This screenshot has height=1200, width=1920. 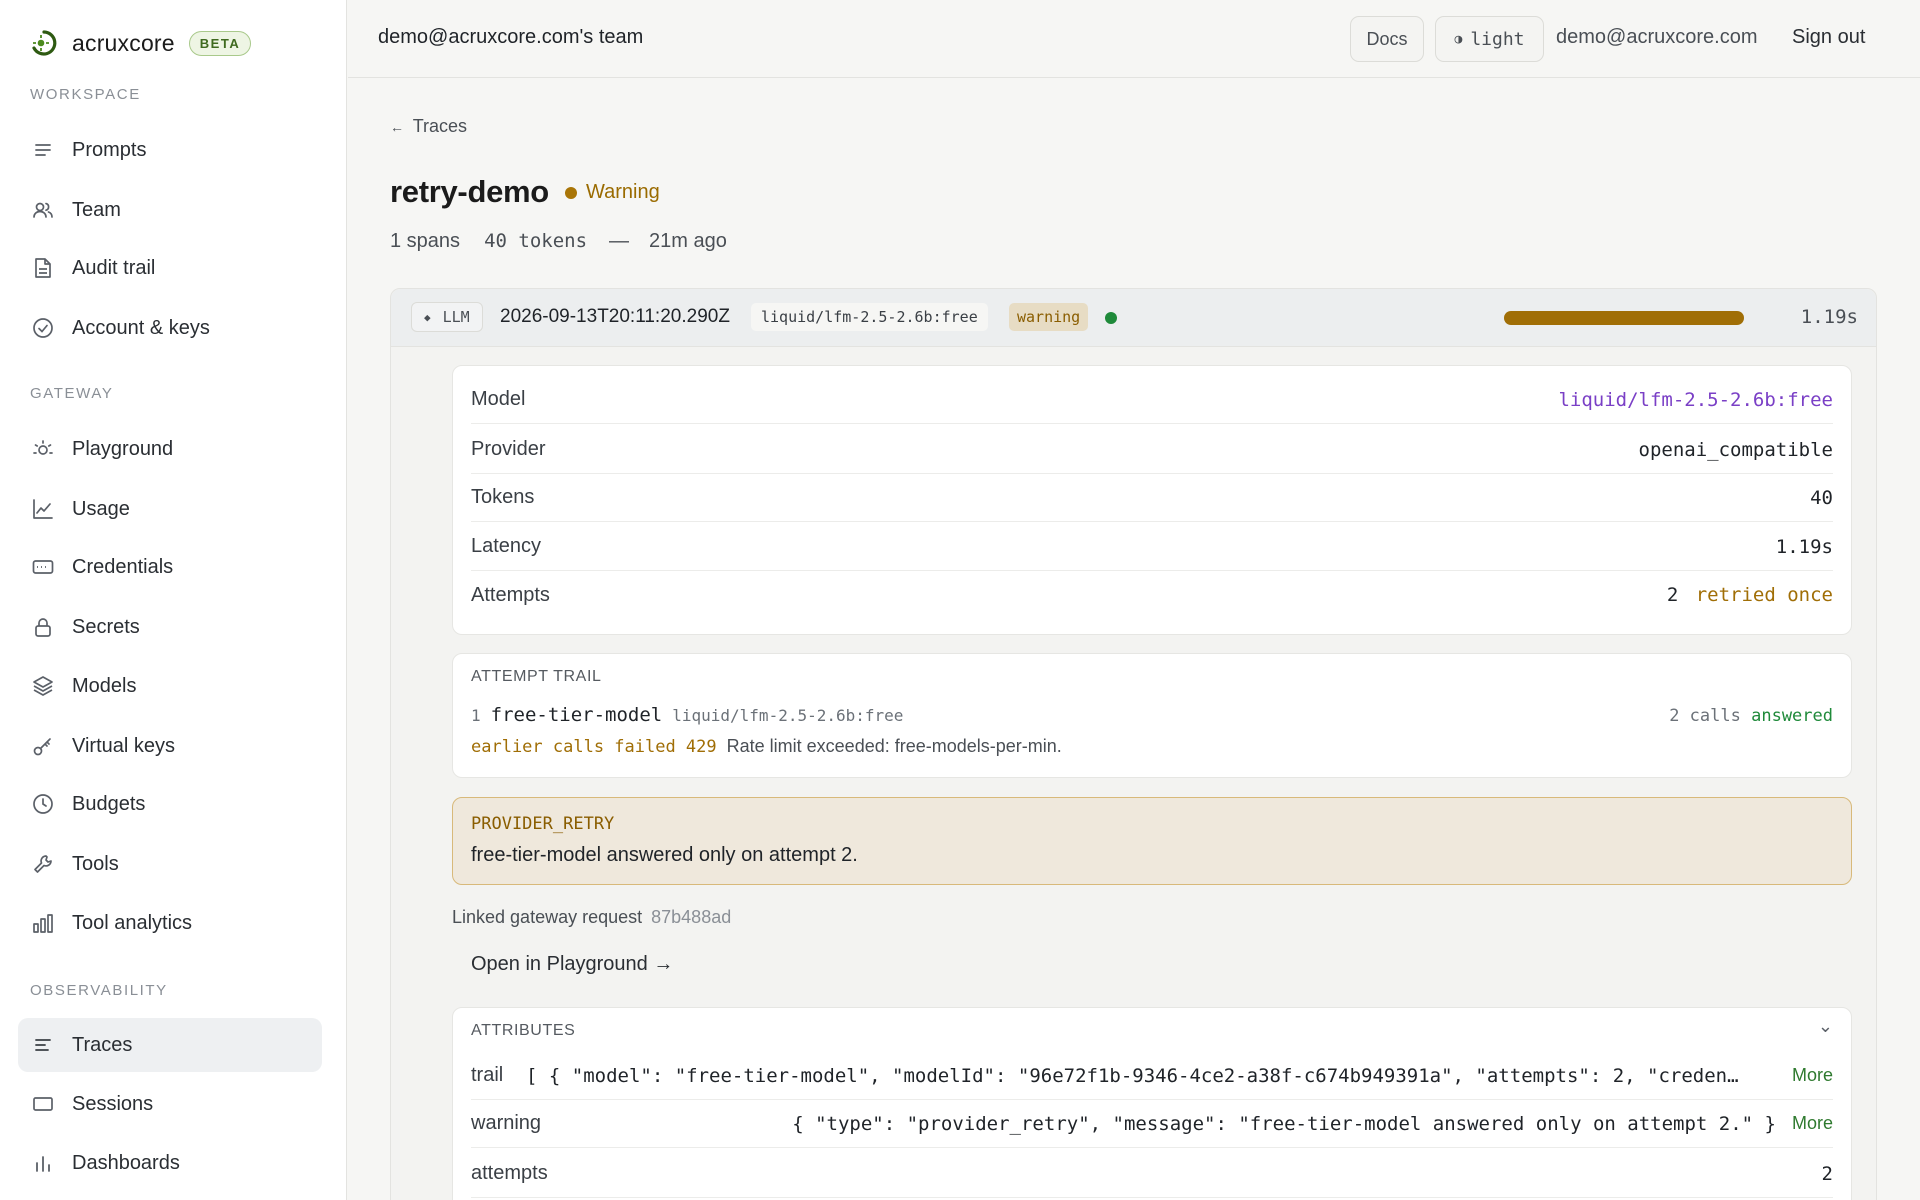 What do you see at coordinates (170, 150) in the screenshot?
I see `sidebar-item-prompts: Prompts` at bounding box center [170, 150].